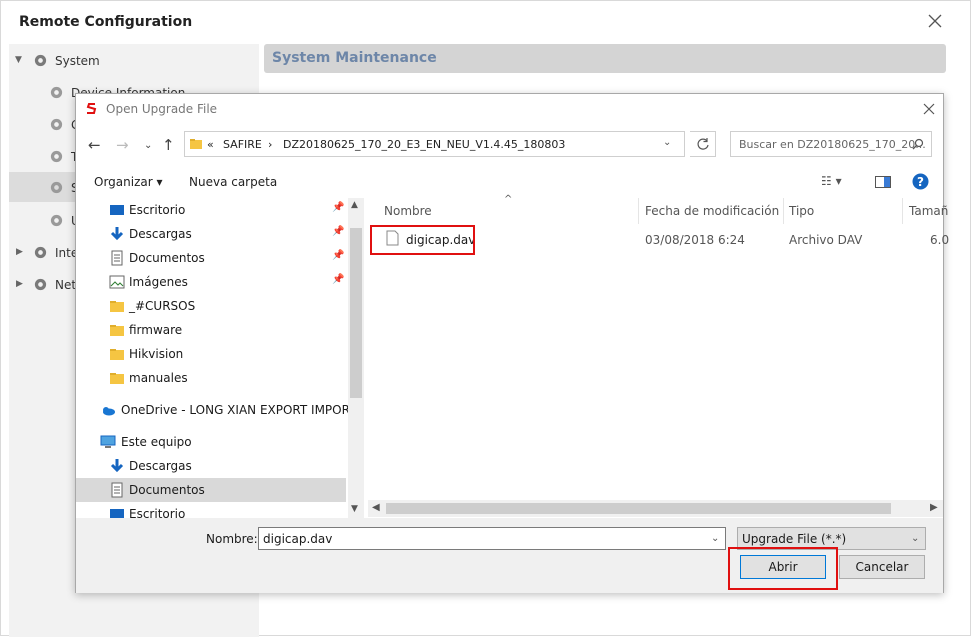 This screenshot has width=971, height=637. I want to click on scroll-right-icon: ▶, so click(934, 507).